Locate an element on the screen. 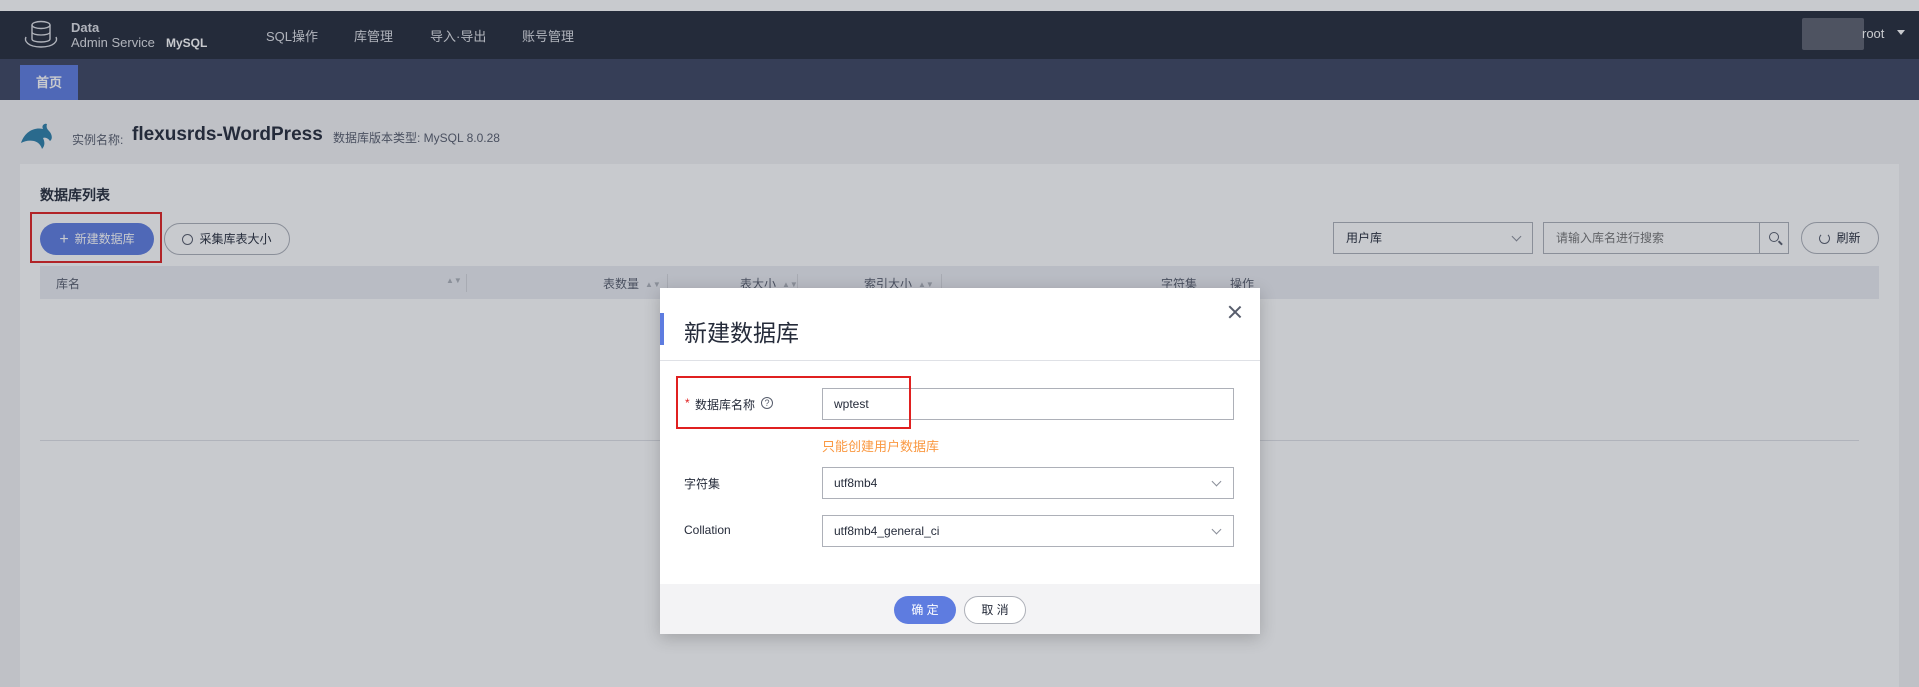  collation-label: Collation is located at coordinates (707, 530).